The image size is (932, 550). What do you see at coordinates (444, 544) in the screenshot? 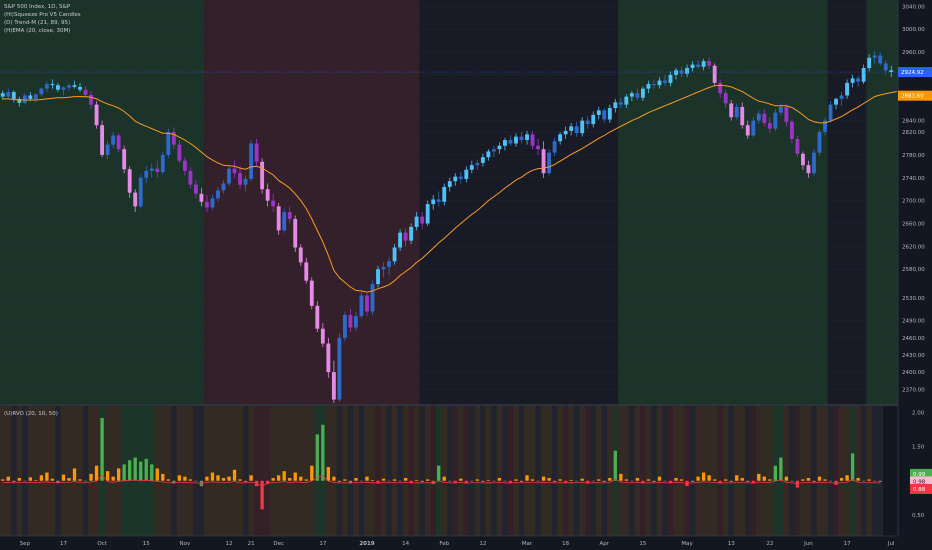
I see `time-tick-label: Feb` at bounding box center [444, 544].